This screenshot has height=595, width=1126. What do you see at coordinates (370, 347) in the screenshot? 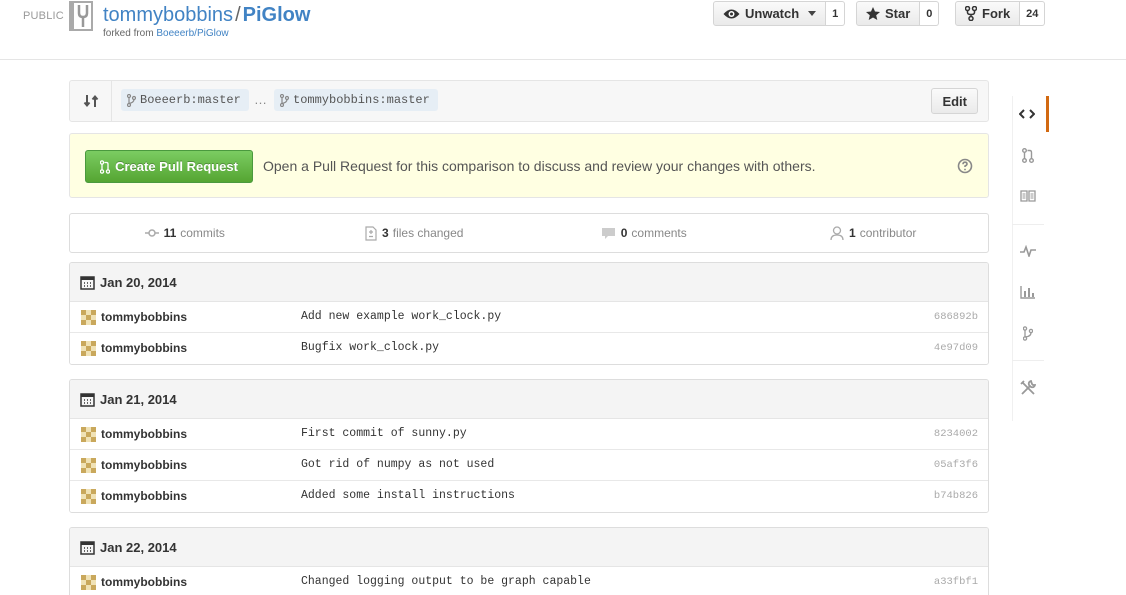
I see `commit-message: Bugfix work_clock.py` at bounding box center [370, 347].